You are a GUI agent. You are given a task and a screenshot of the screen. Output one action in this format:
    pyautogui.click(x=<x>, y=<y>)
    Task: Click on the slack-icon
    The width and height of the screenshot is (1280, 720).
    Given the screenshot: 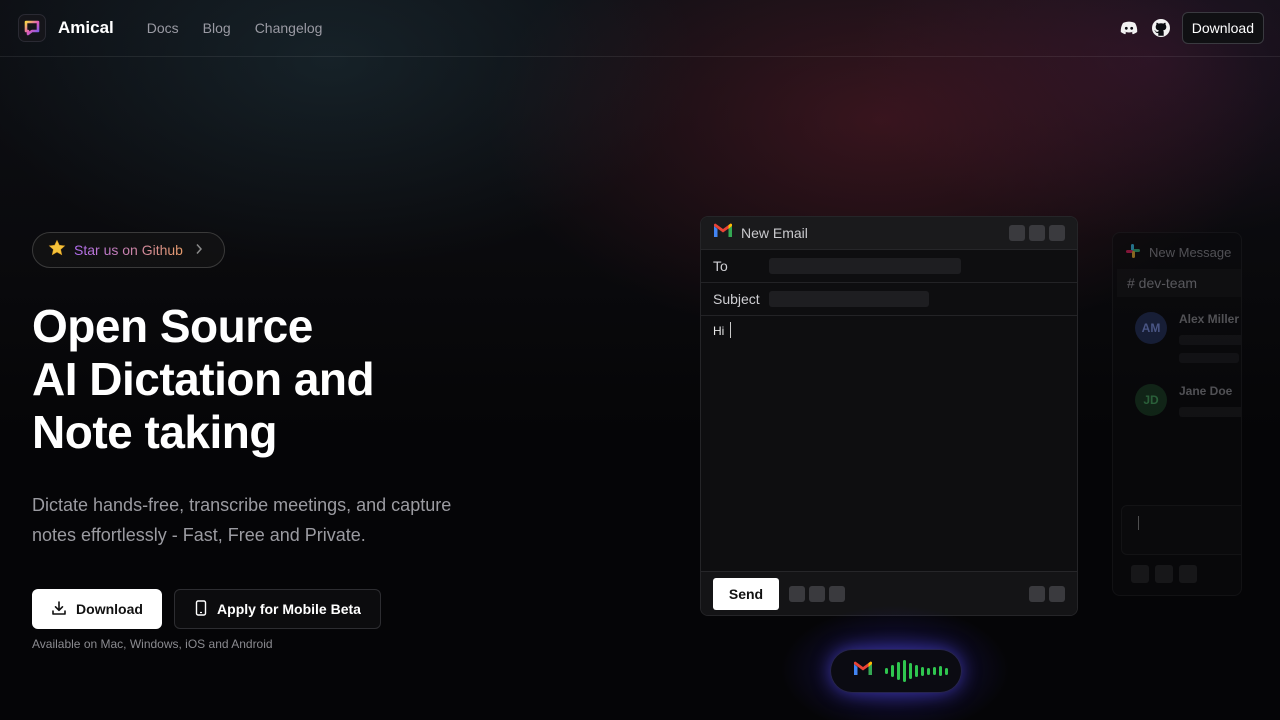 What is the action you would take?
    pyautogui.click(x=1133, y=252)
    